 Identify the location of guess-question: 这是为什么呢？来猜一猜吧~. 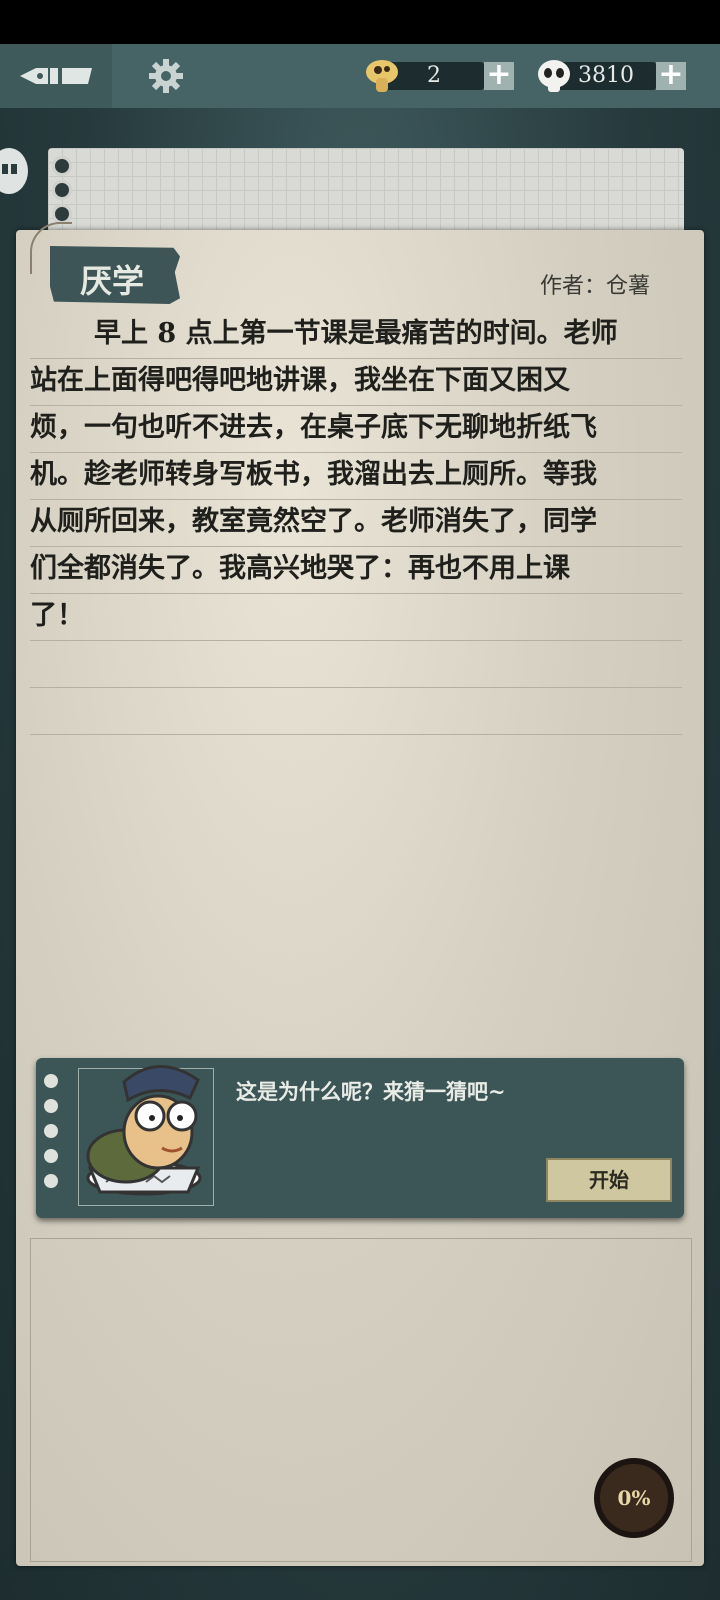
(371, 1091).